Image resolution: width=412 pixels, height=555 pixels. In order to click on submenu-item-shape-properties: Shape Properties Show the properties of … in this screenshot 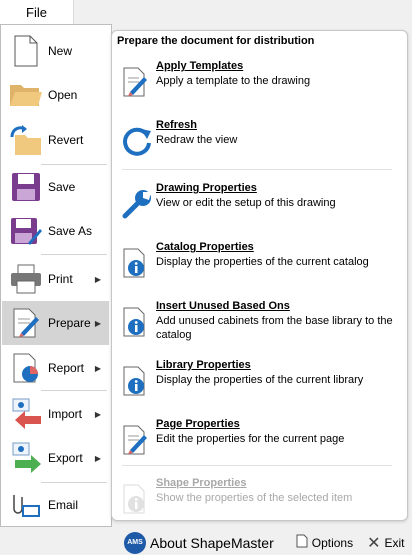, I will do `click(259, 505)`.